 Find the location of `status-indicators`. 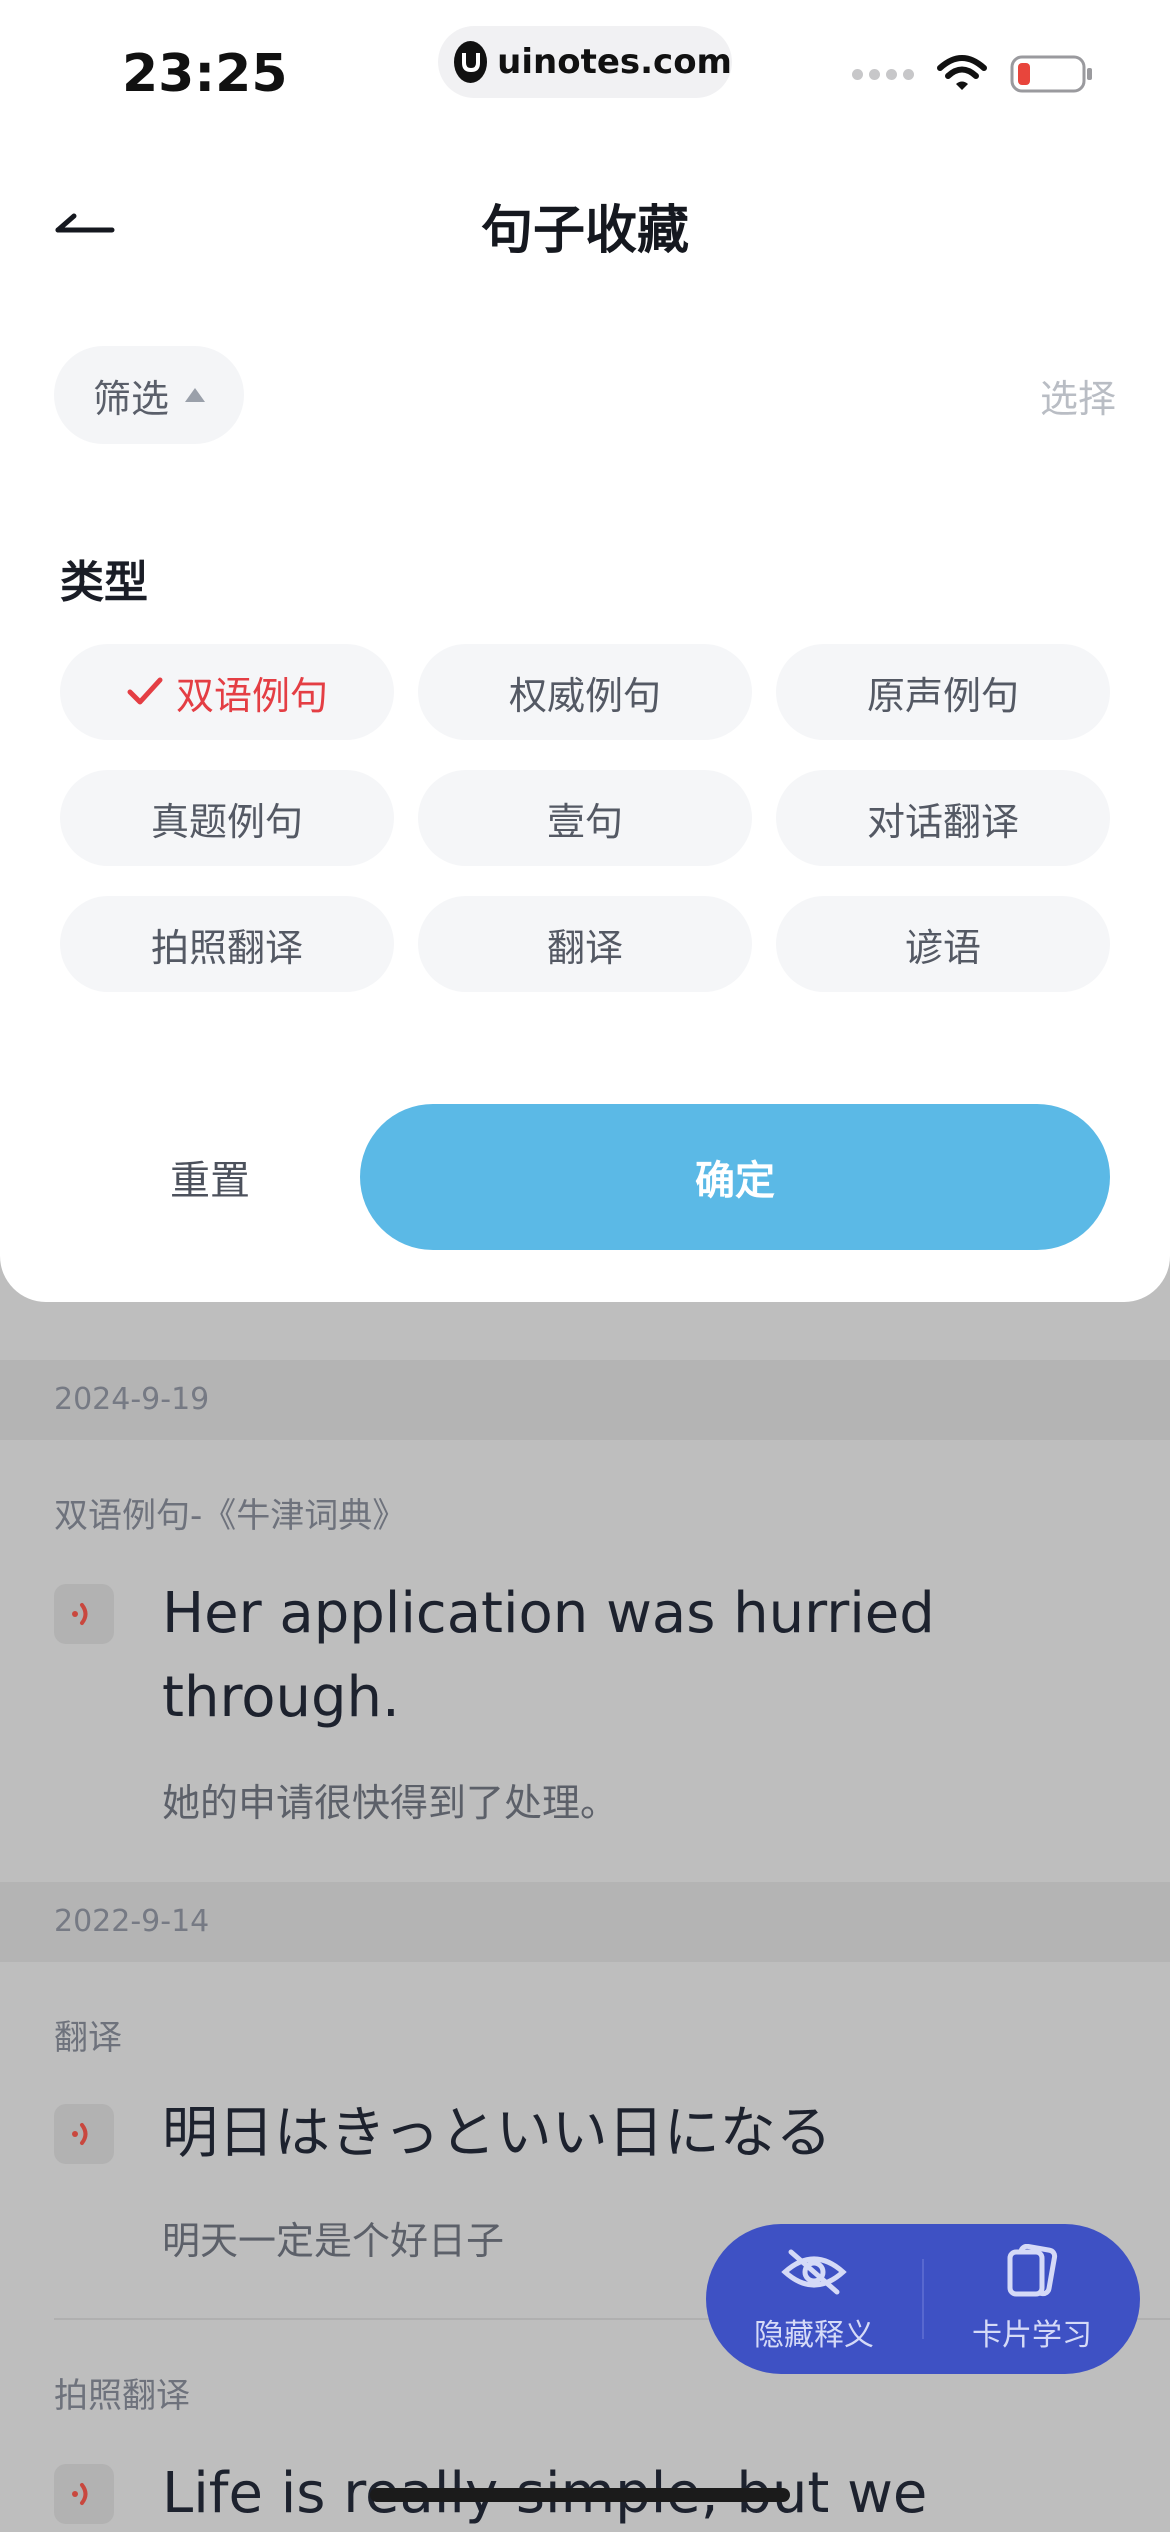

status-indicators is located at coordinates (973, 74).